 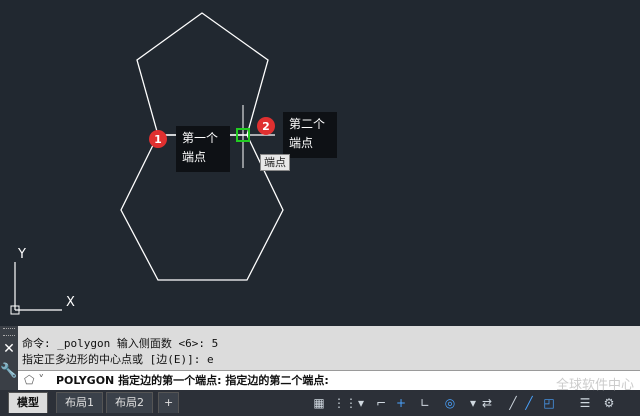 What do you see at coordinates (120, 343) in the screenshot?
I see `command-history-line-1: 命令: _polygon 输入侧面数 <6>: 5` at bounding box center [120, 343].